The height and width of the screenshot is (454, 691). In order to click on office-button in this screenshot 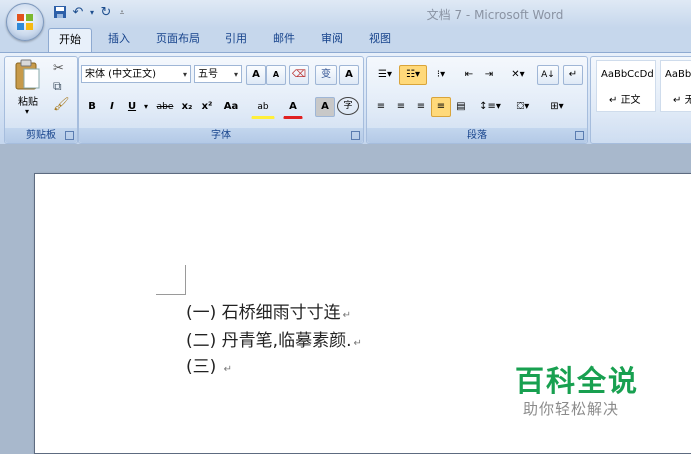, I will do `click(25, 22)`.